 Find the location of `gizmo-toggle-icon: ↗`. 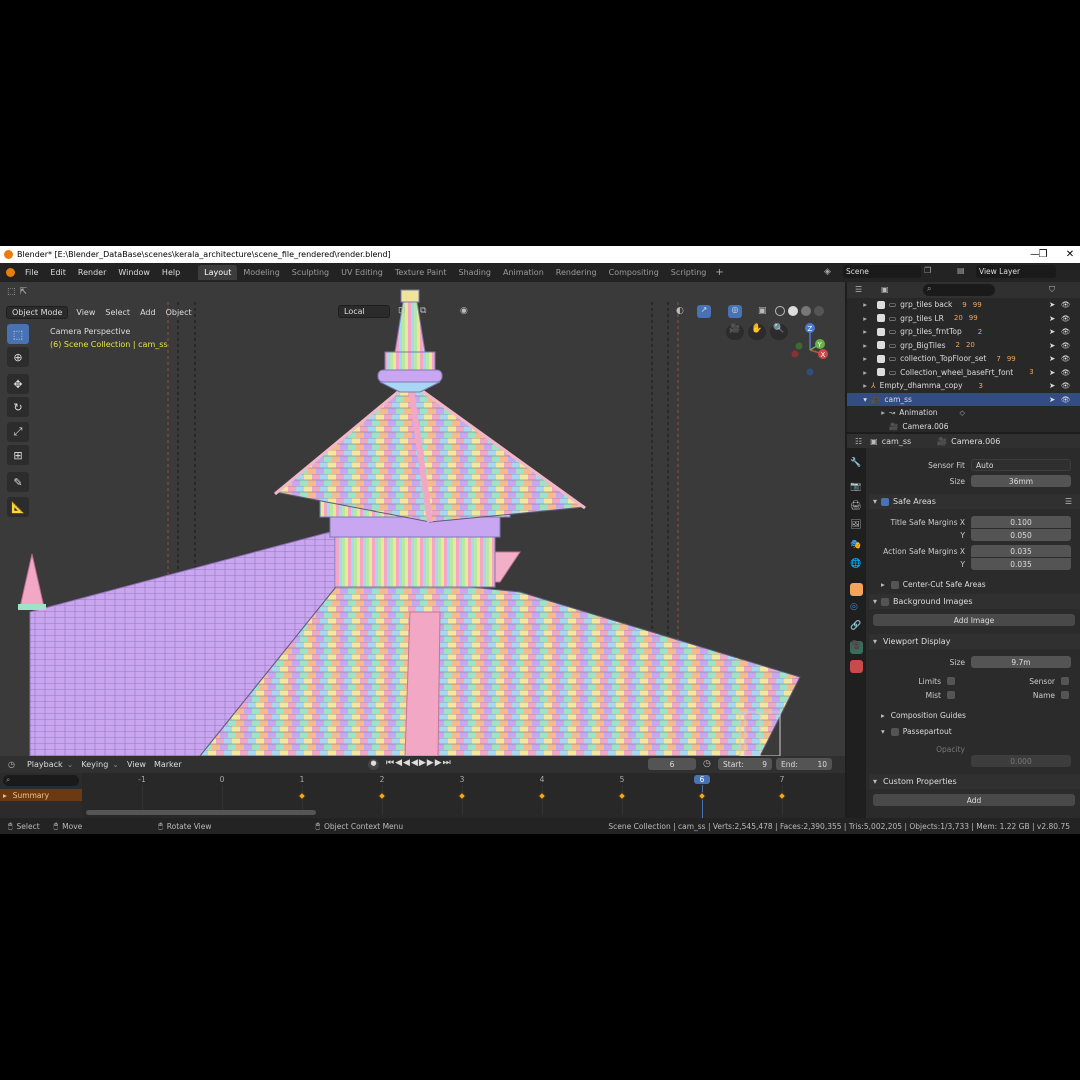

gizmo-toggle-icon: ↗ is located at coordinates (704, 311).